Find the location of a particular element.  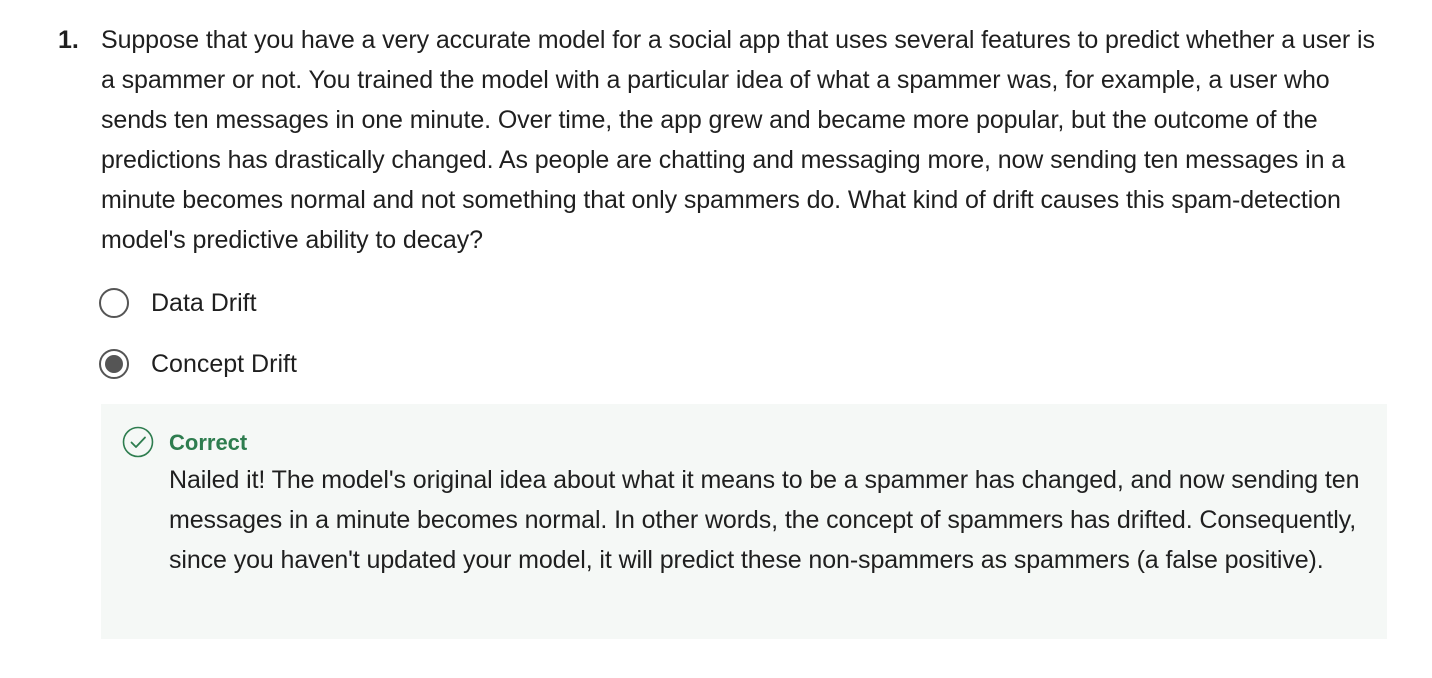

question-number: 1. is located at coordinates (68, 40).